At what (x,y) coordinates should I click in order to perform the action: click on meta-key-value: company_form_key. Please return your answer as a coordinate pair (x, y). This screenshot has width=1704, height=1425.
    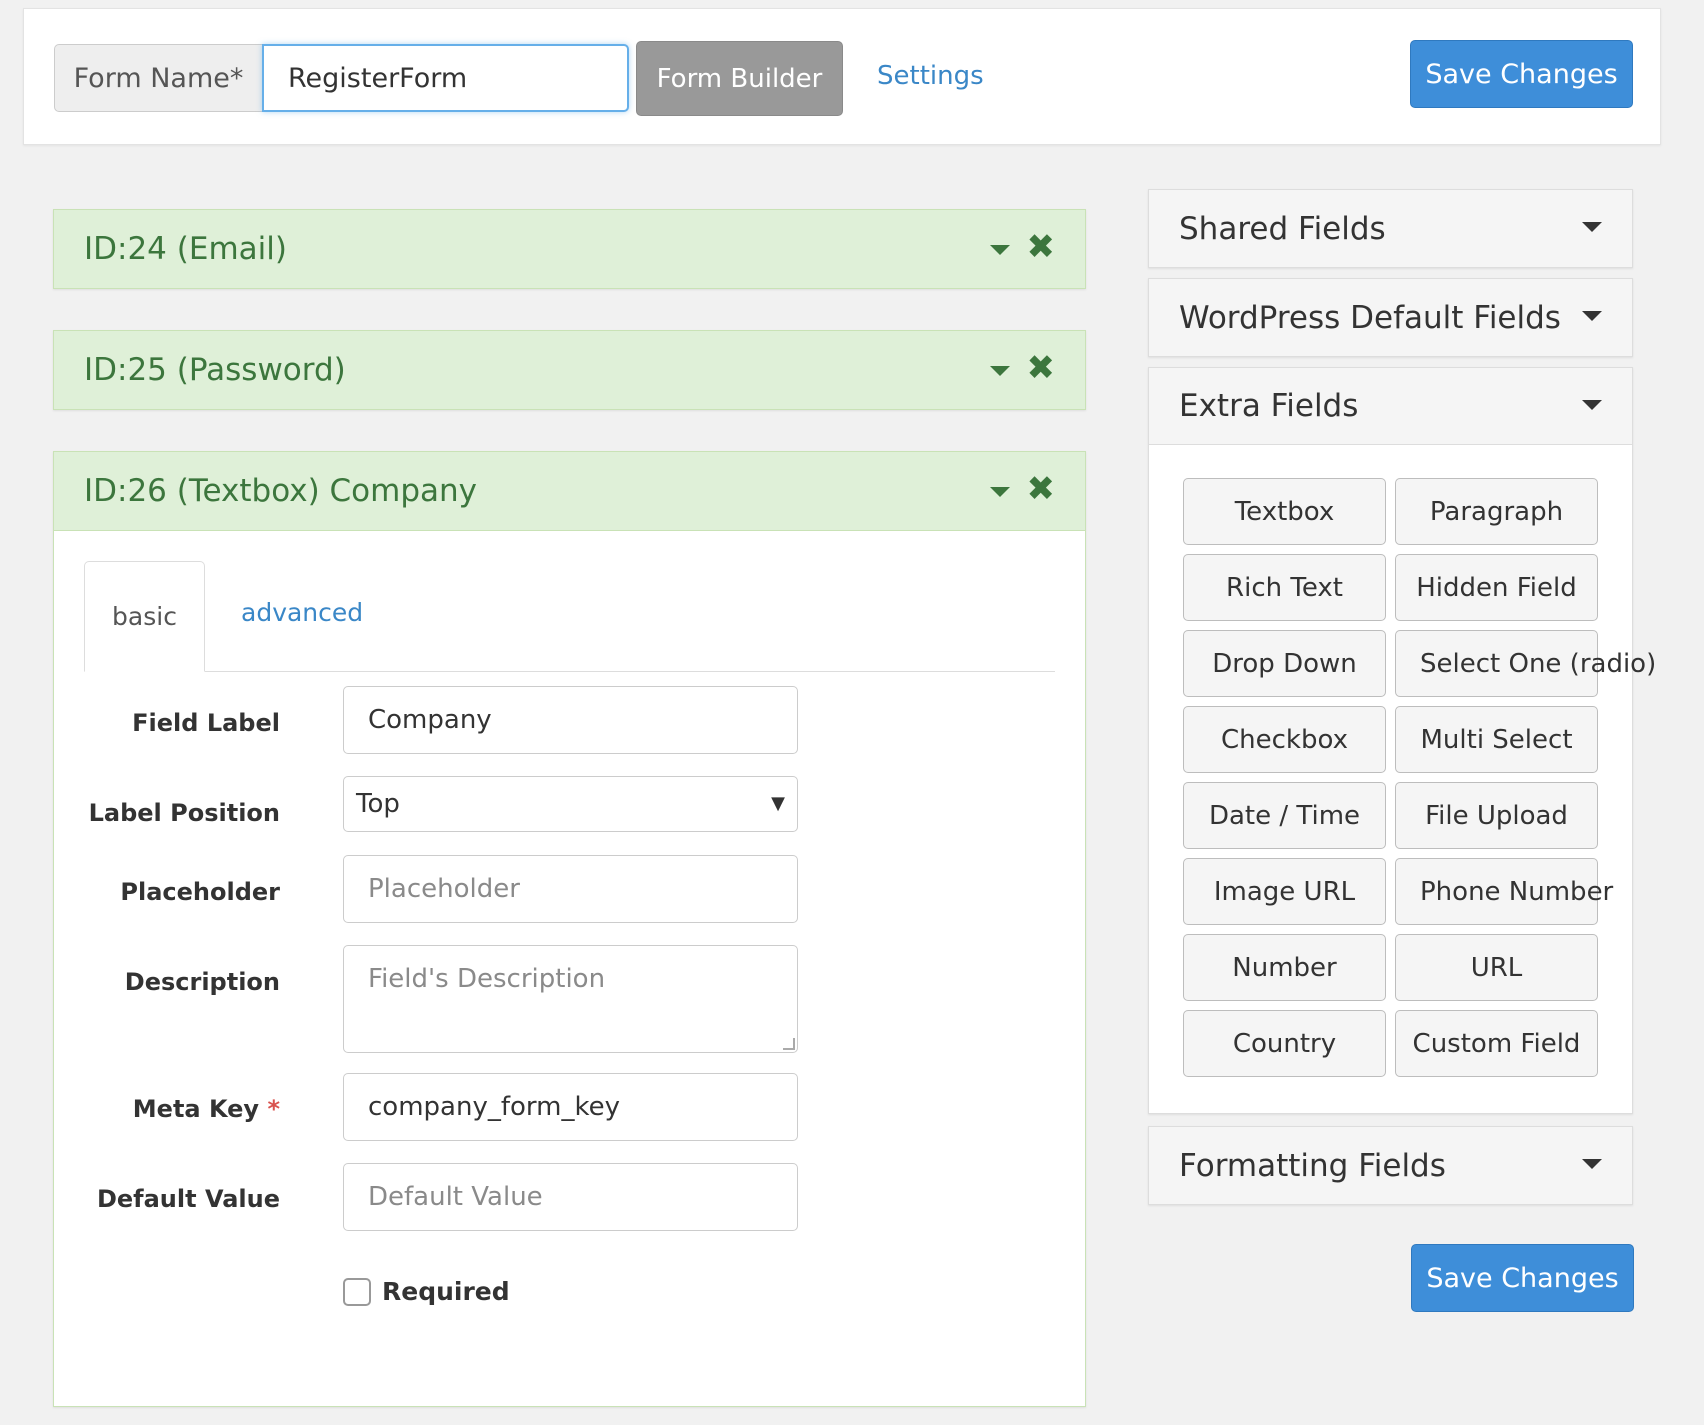
    Looking at the image, I should click on (494, 1107).